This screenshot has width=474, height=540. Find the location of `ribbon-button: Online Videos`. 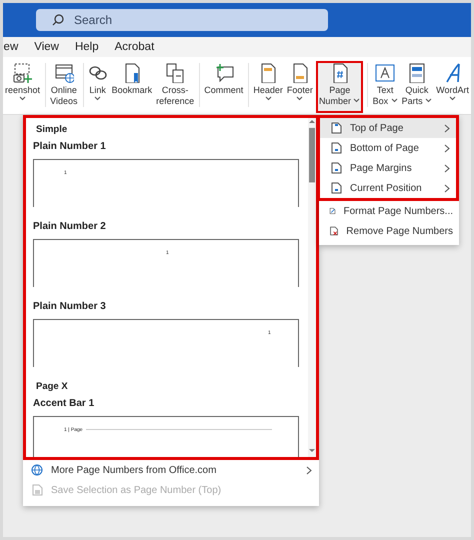

ribbon-button: Online Videos is located at coordinates (63, 87).